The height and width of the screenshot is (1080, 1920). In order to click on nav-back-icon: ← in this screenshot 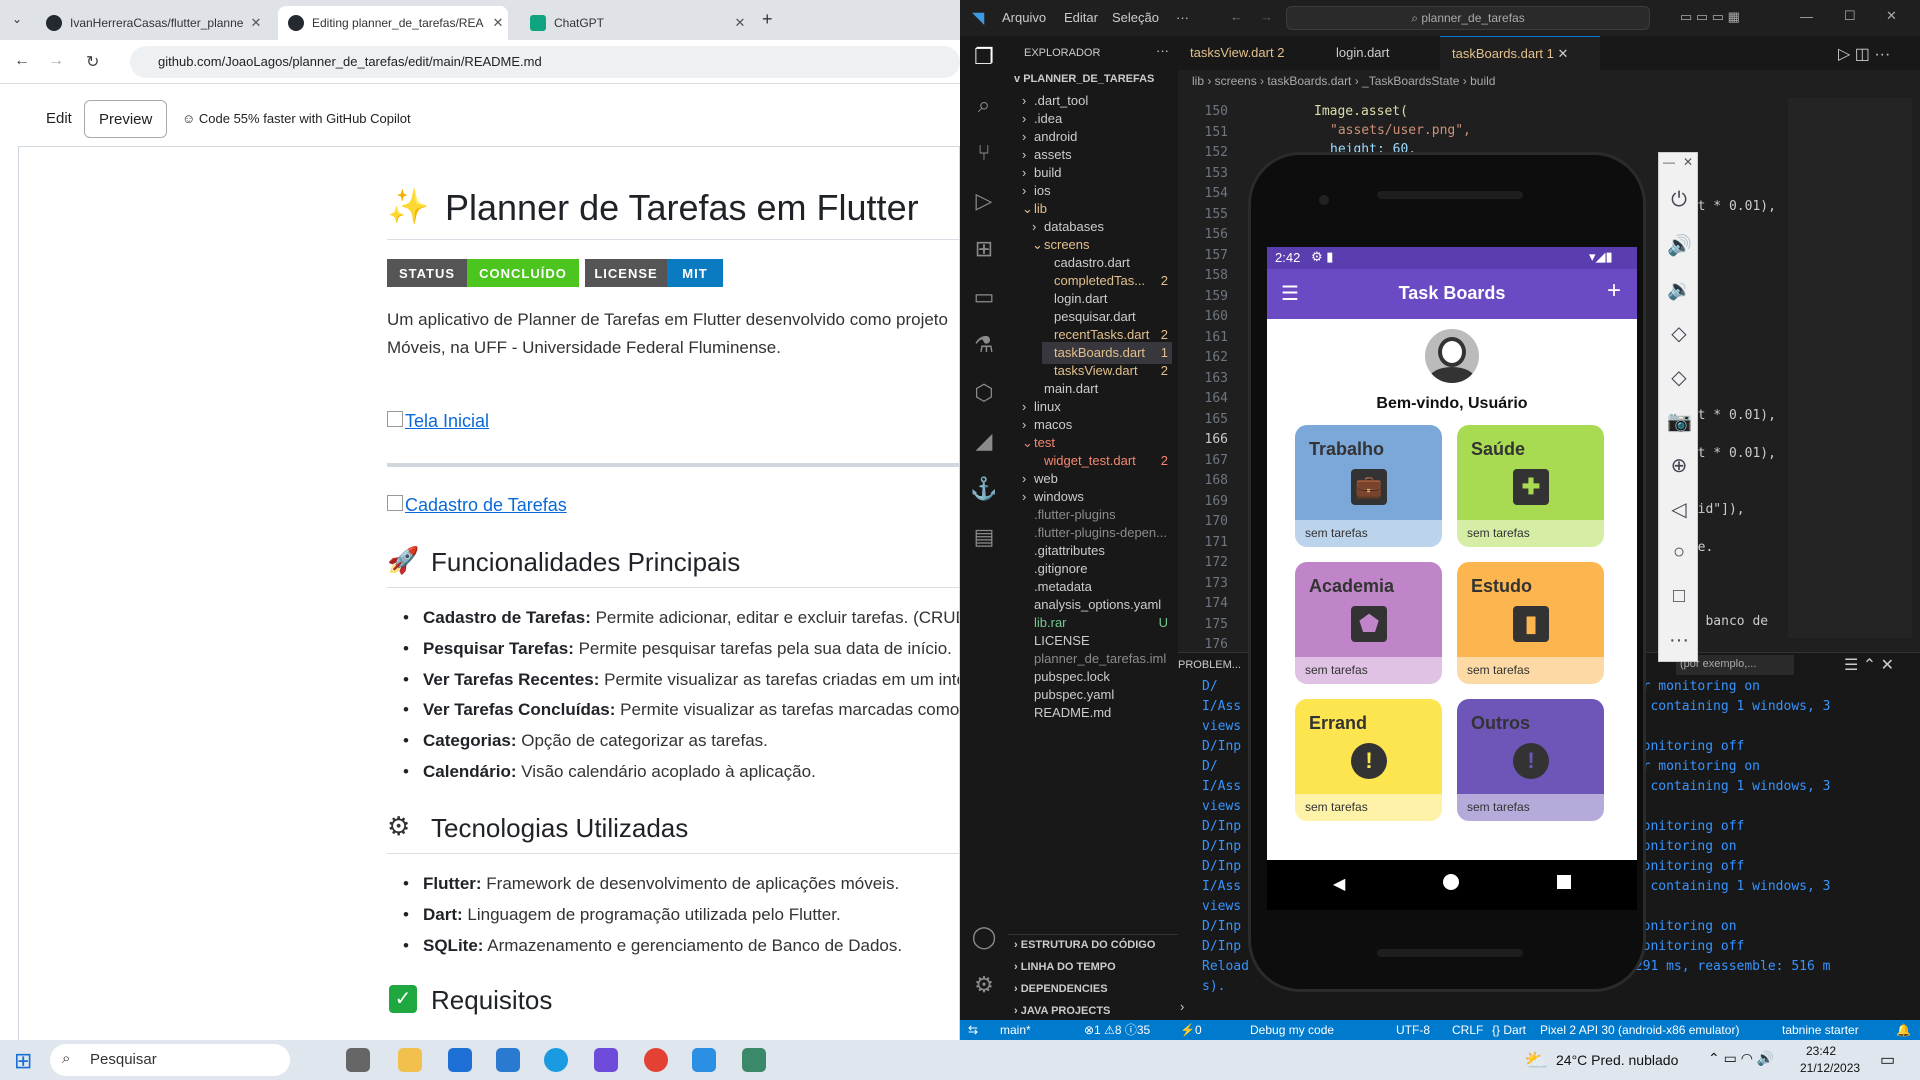, I will do `click(1236, 16)`.